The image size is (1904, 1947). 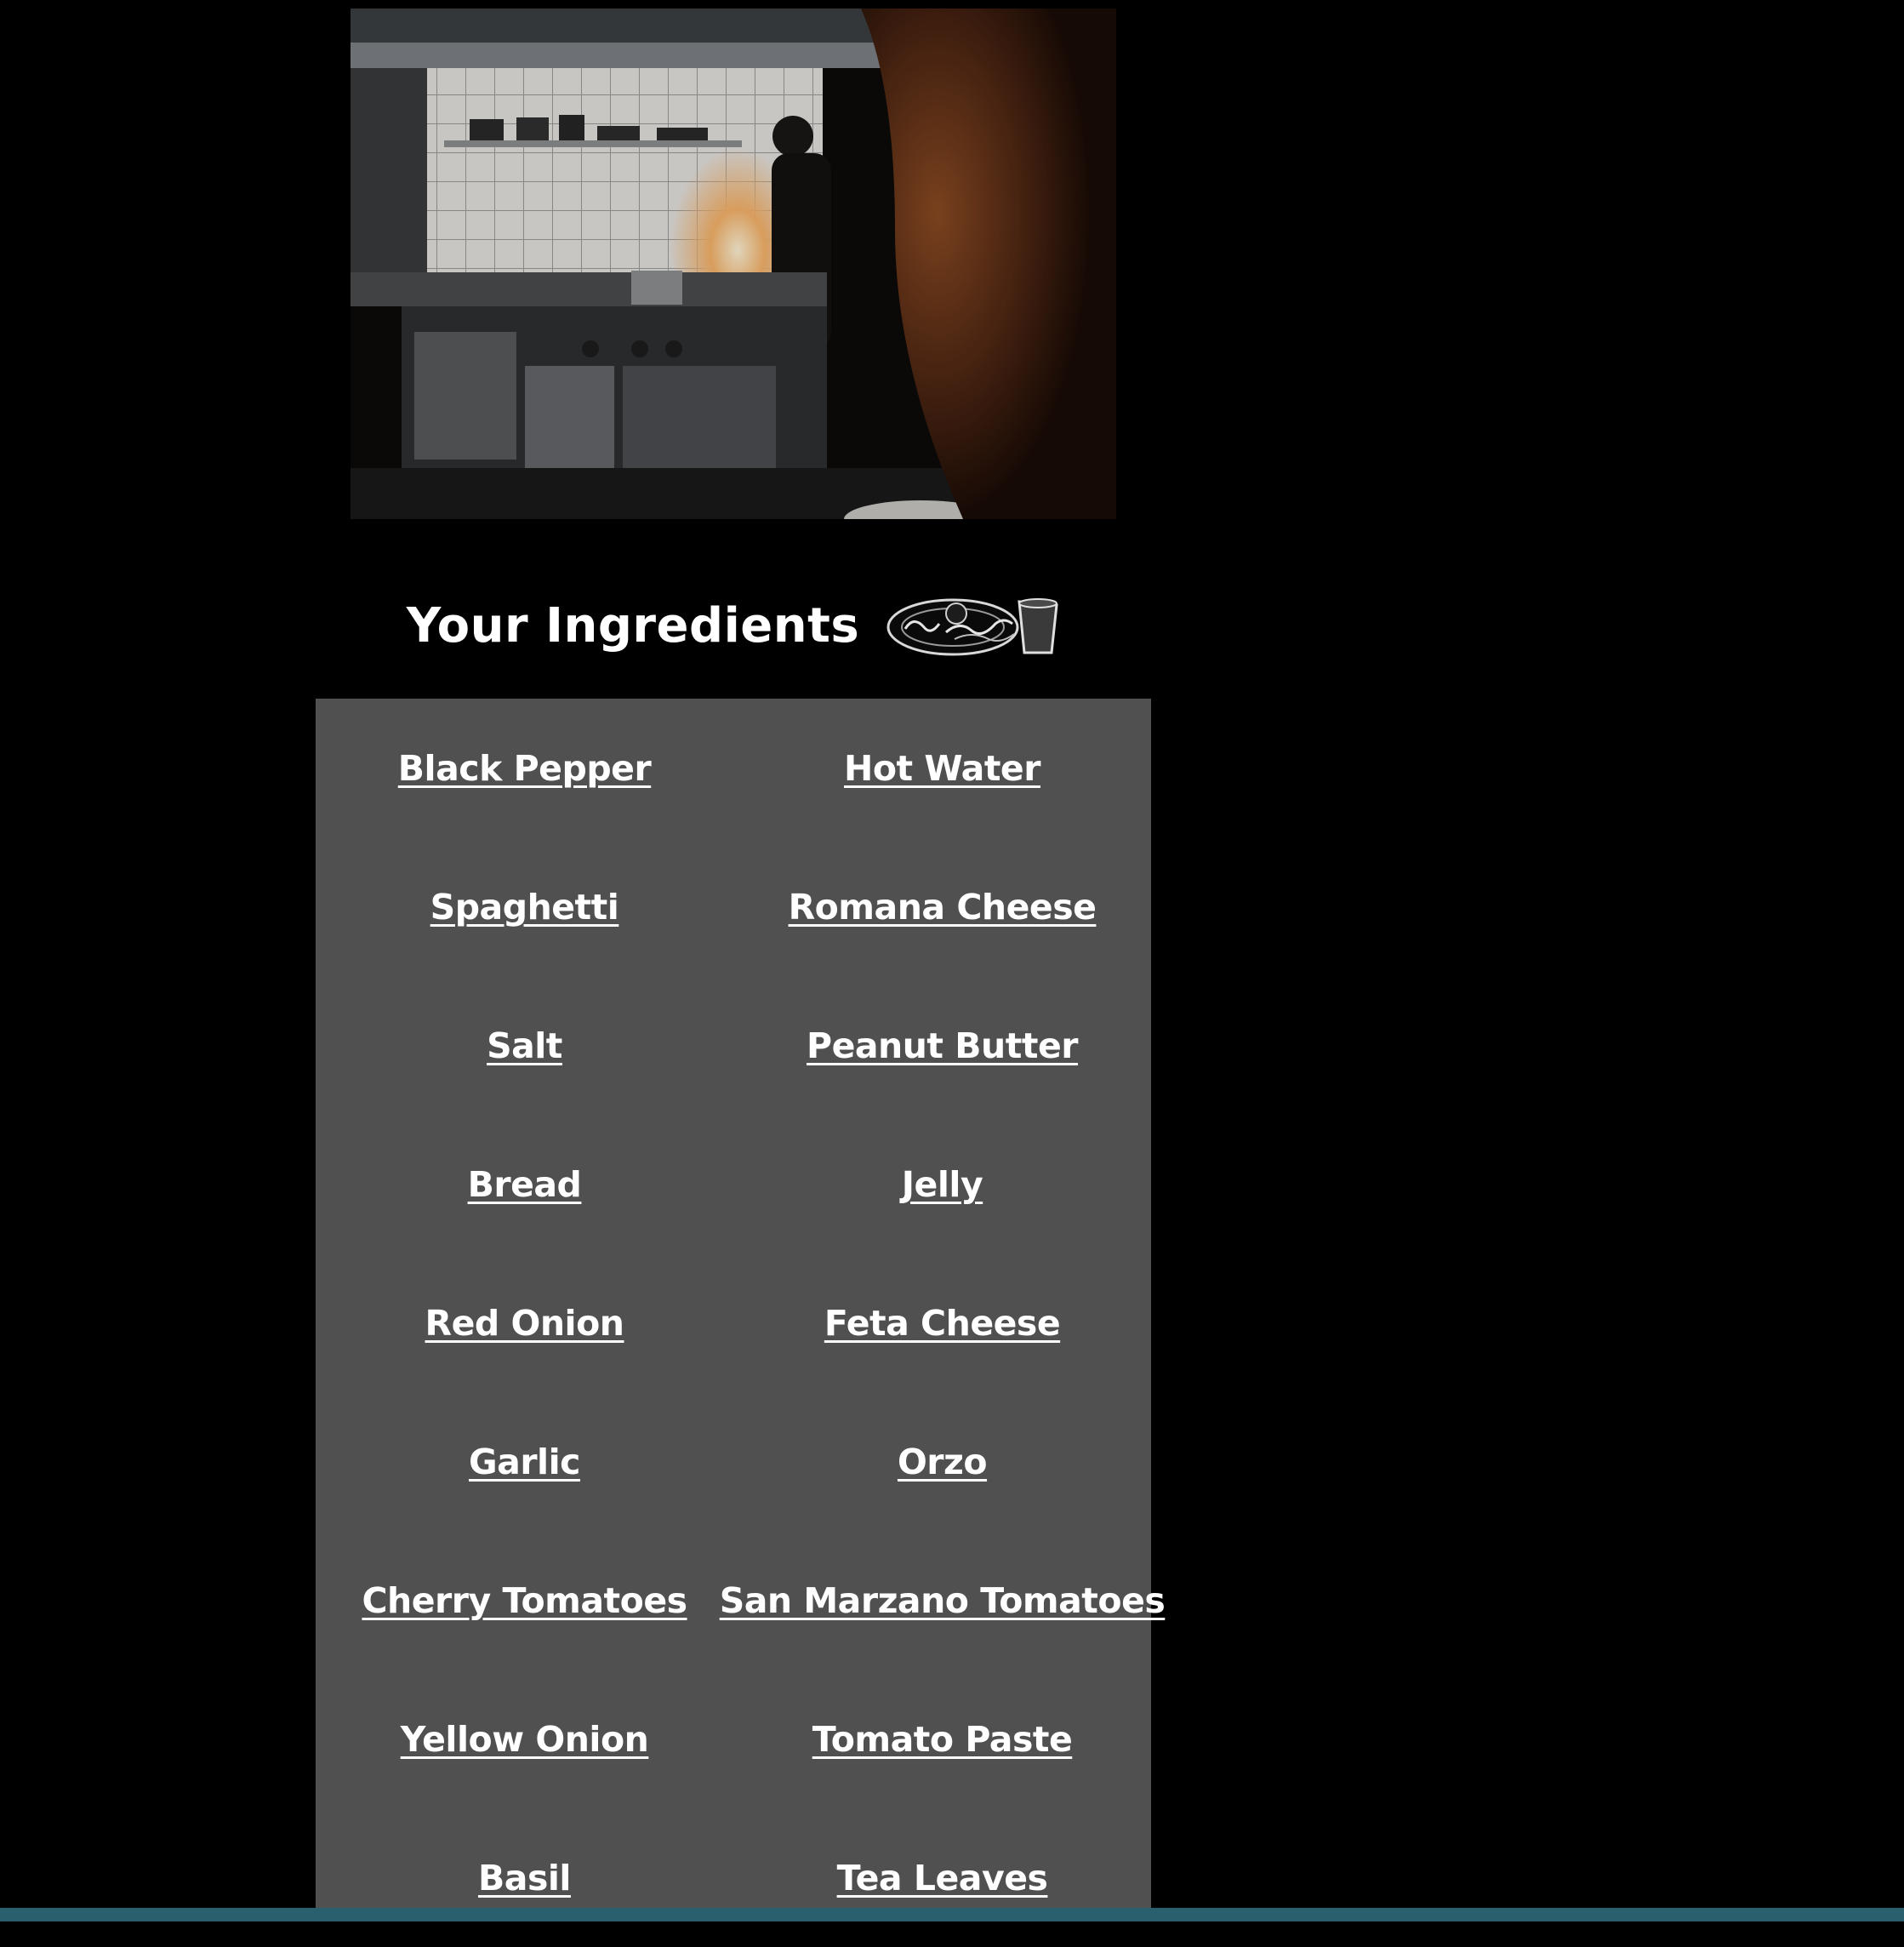 I want to click on ingredient-link-hot-water: Hot Water, so click(x=942, y=768).